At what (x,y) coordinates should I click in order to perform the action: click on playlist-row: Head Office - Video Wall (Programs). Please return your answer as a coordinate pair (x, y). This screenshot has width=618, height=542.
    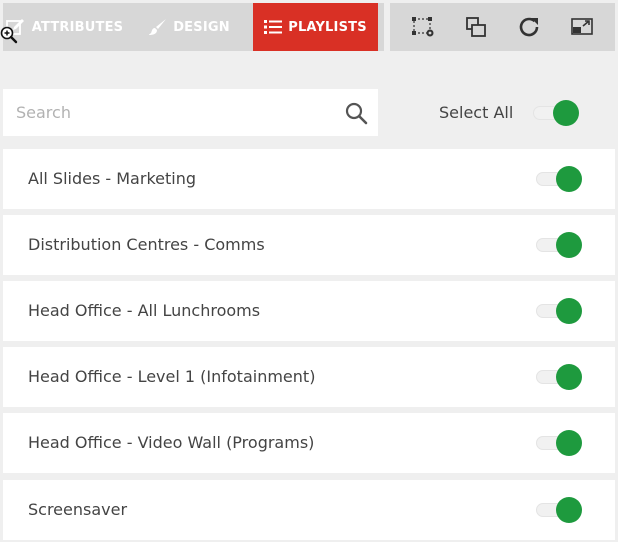
    Looking at the image, I should click on (309, 443).